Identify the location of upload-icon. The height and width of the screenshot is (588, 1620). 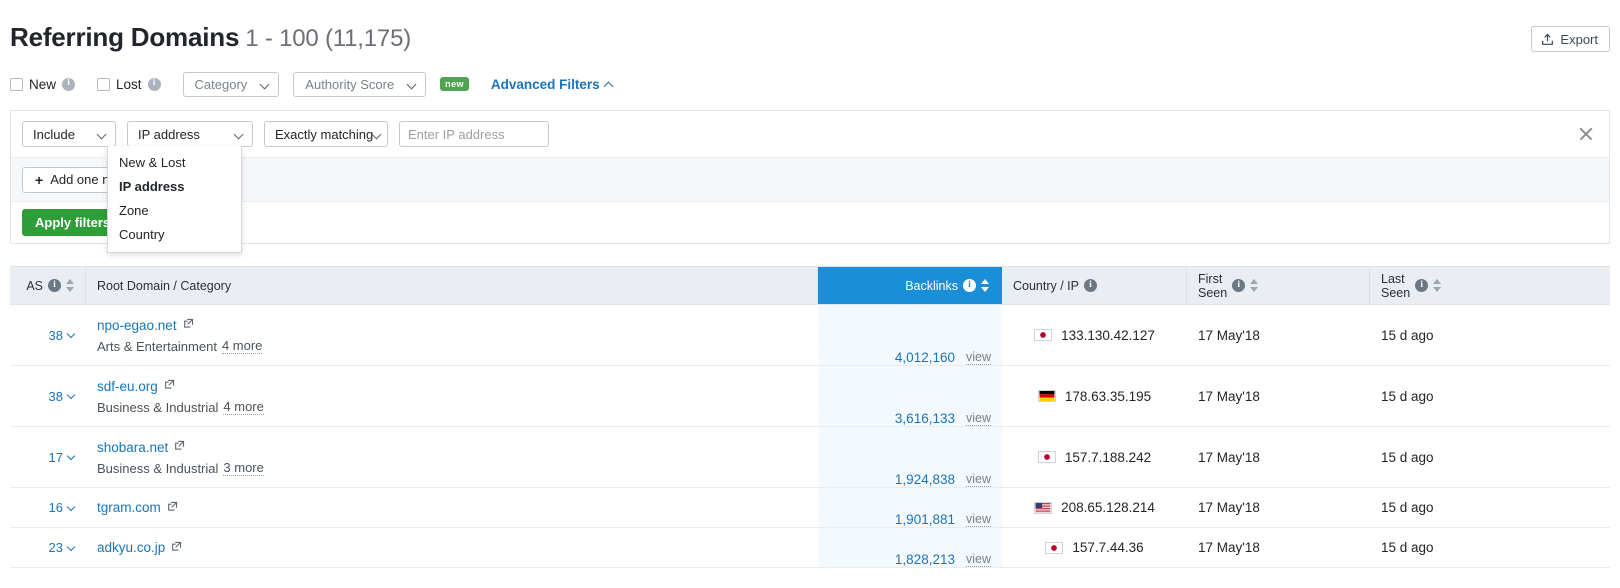
(1547, 39).